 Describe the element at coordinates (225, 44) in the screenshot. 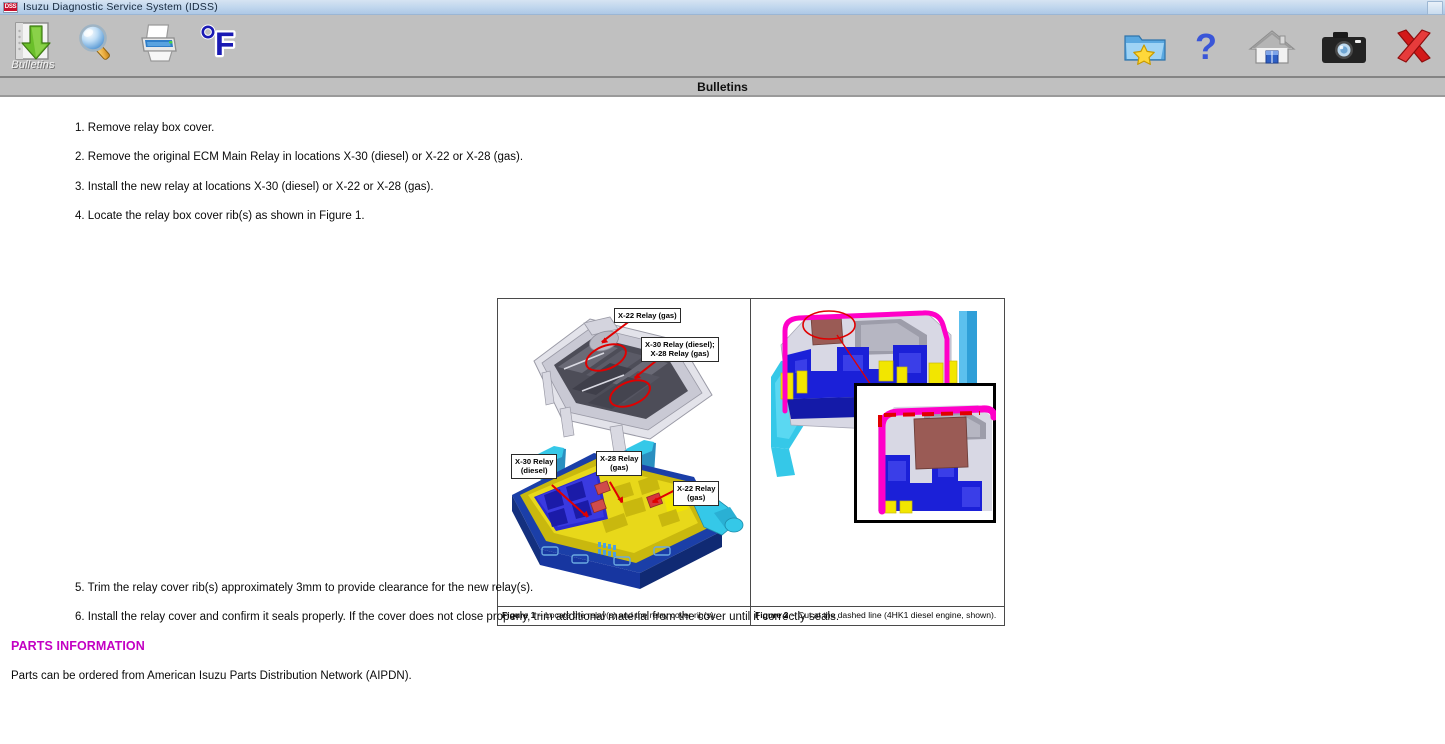

I see `svg-text: F` at that location.